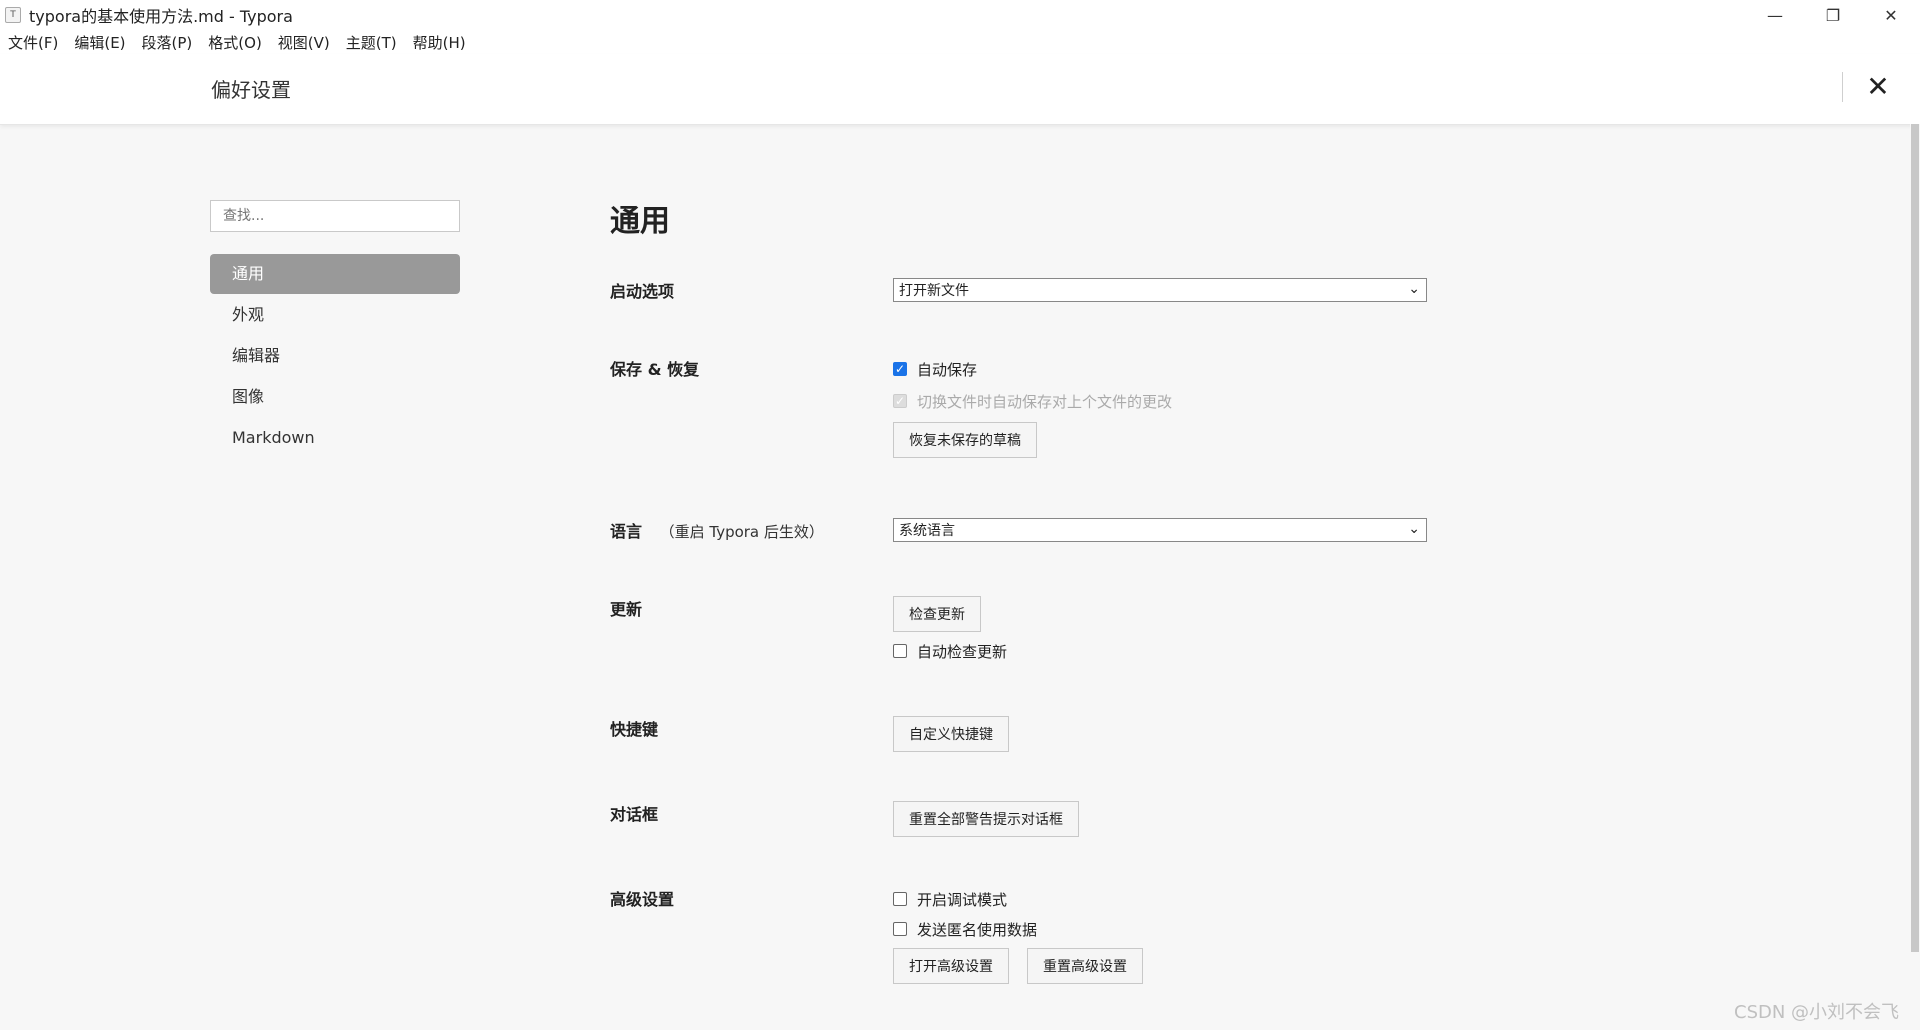 The width and height of the screenshot is (1920, 1030). Describe the element at coordinates (1193, 369) in the screenshot. I see `autosave-option: ✓ 自动保存` at that location.